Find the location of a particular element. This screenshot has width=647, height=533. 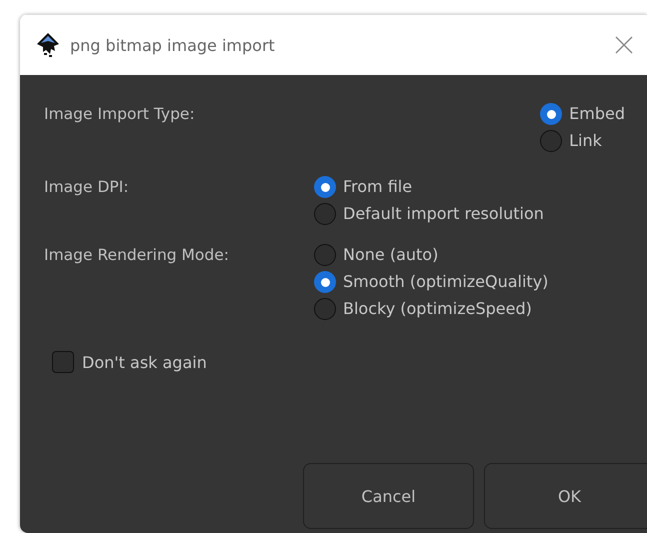

option-label: Image Rendering Mode: is located at coordinates (137, 255).